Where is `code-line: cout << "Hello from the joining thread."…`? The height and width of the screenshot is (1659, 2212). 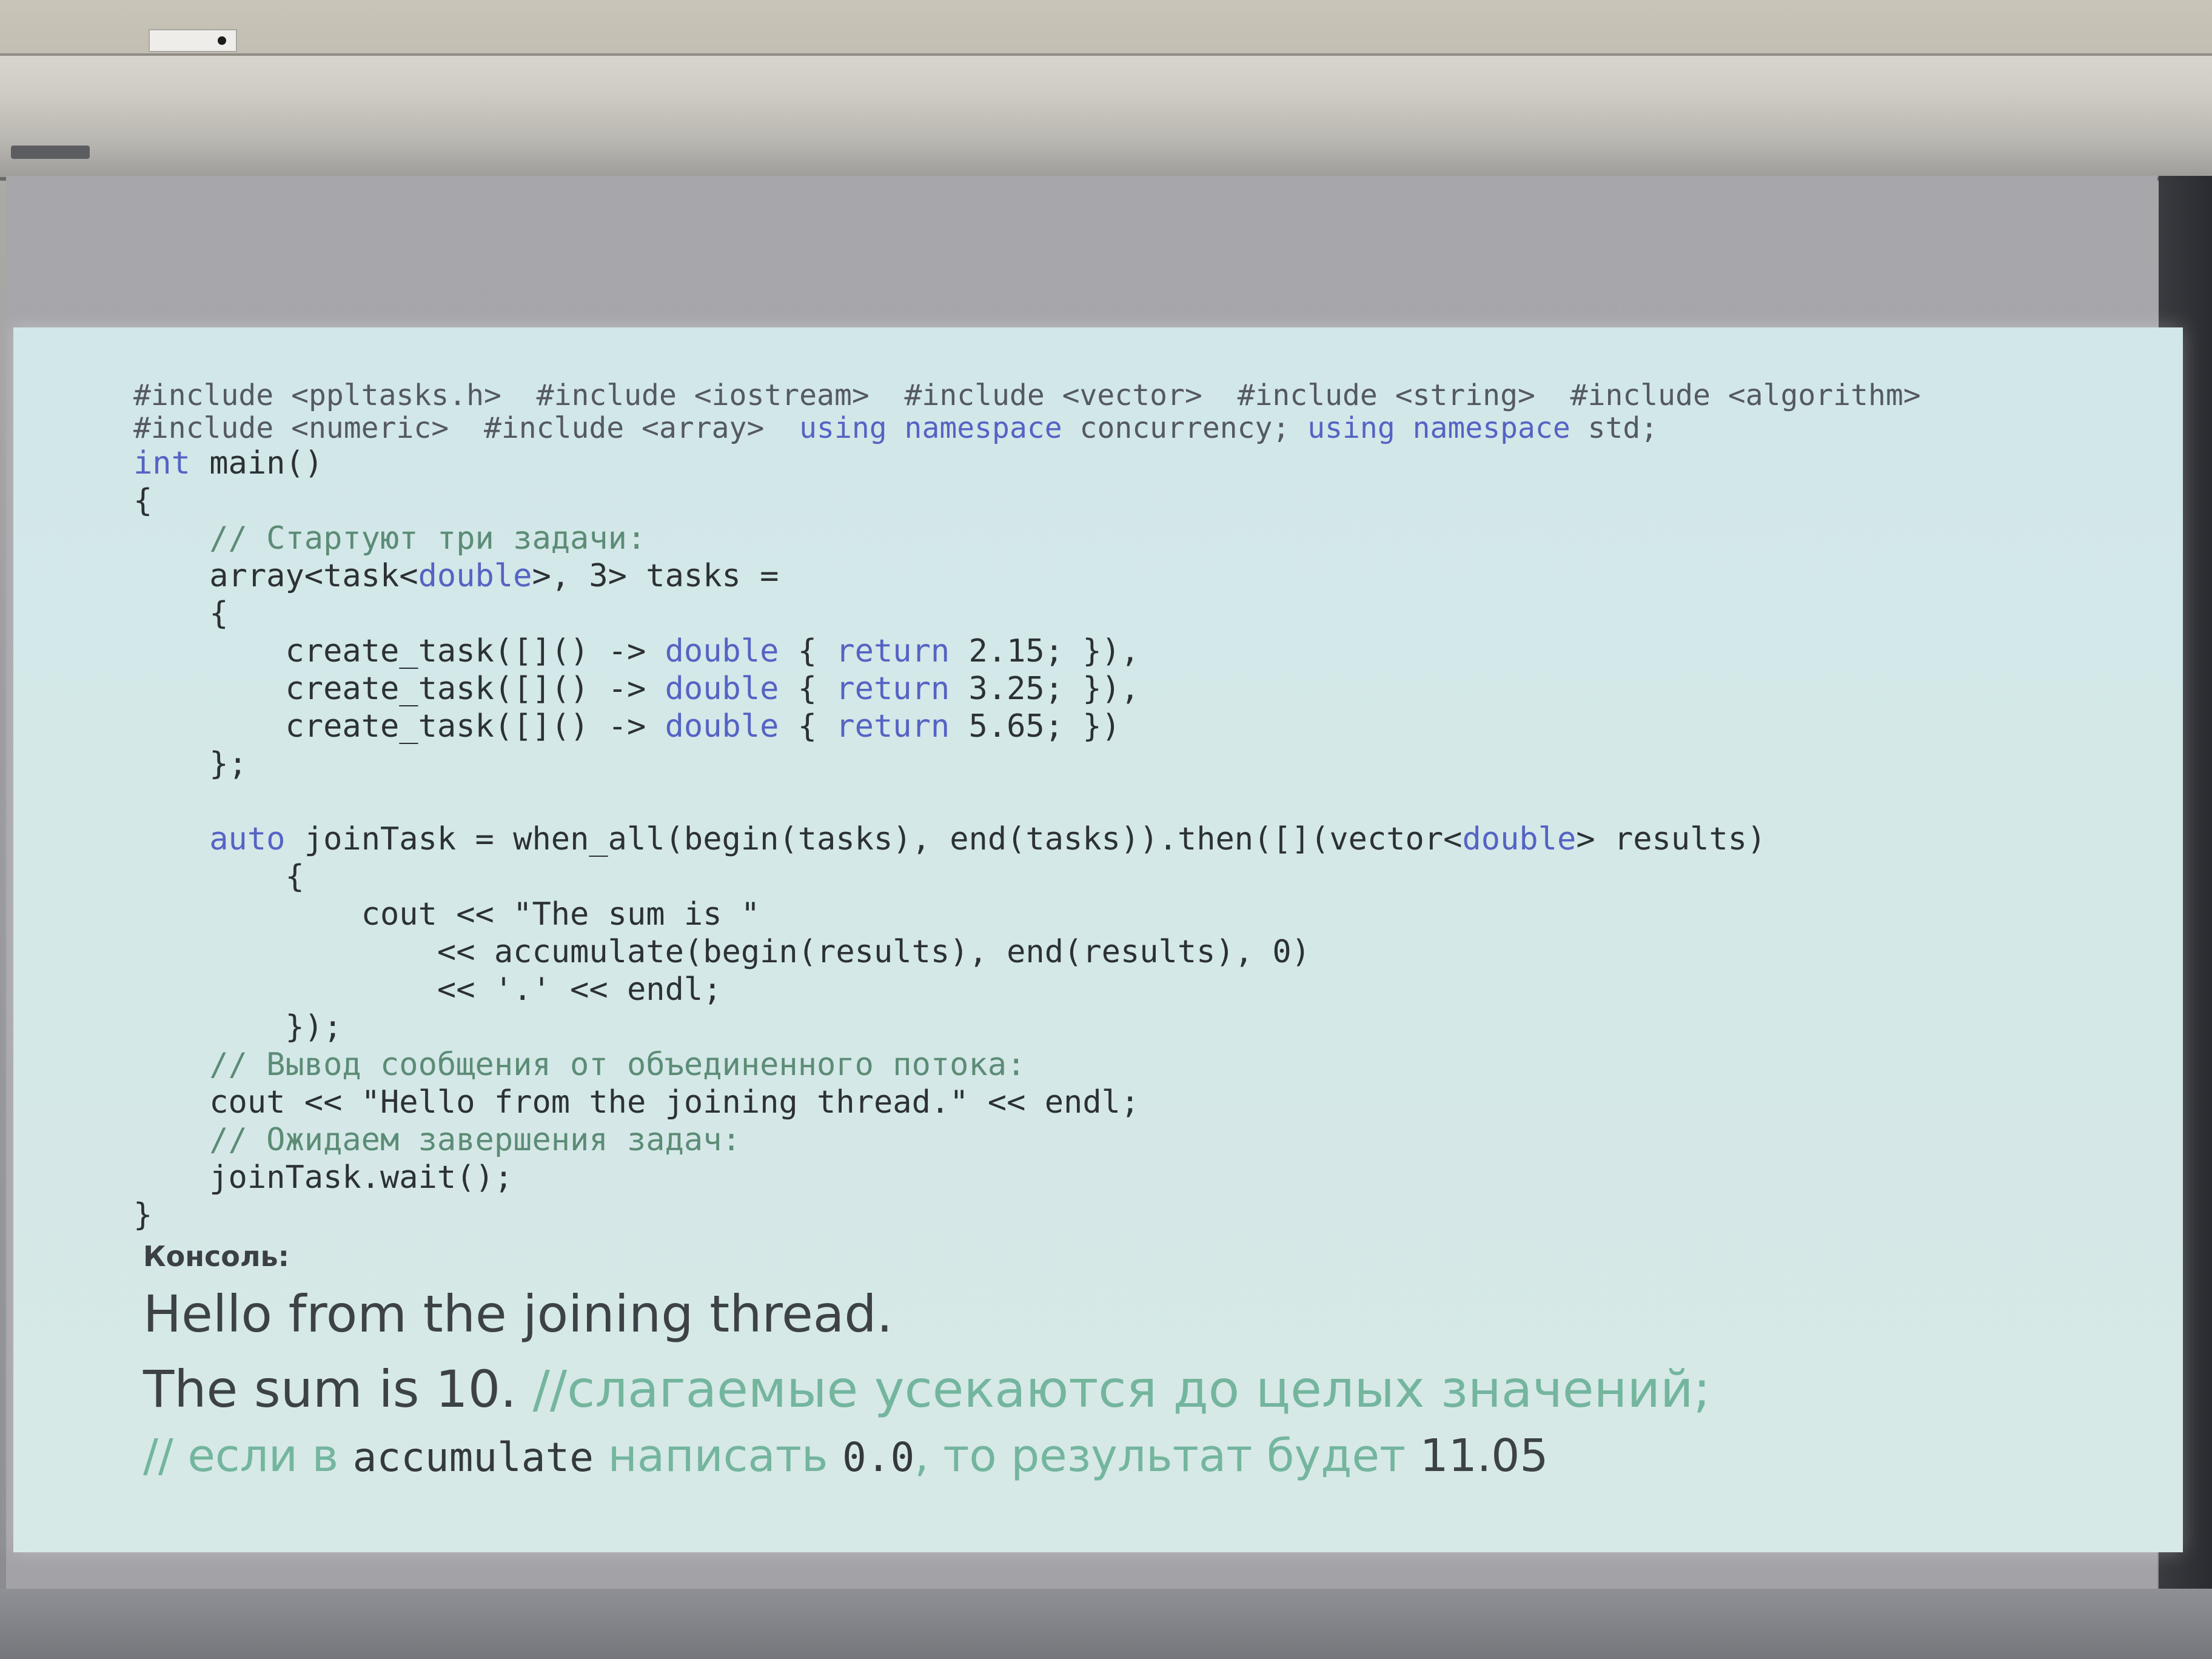 code-line: cout << "Hello from the joining thread."… is located at coordinates (637, 1102).